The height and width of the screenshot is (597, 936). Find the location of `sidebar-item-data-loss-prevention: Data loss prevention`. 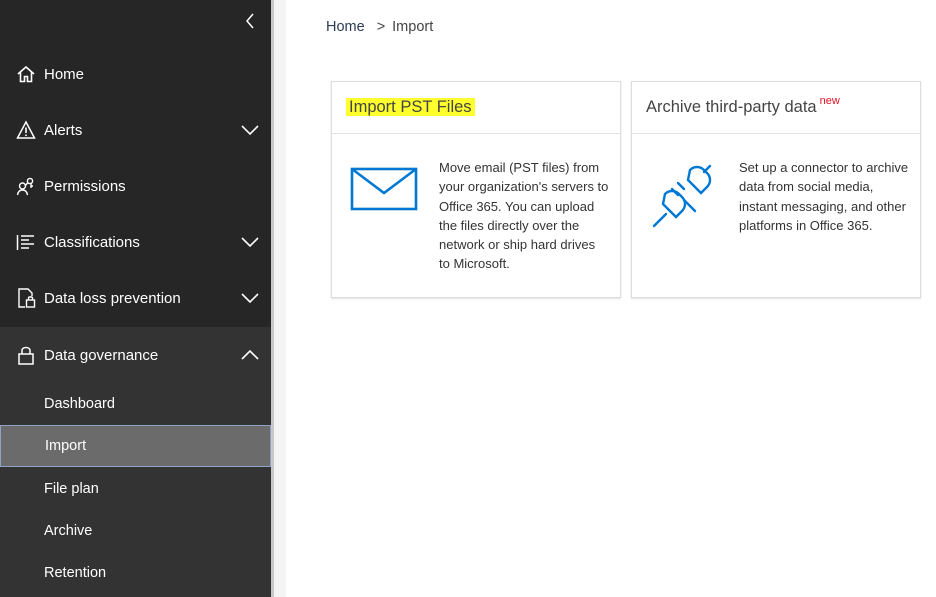

sidebar-item-data-loss-prevention: Data loss prevention is located at coordinates (135, 298).